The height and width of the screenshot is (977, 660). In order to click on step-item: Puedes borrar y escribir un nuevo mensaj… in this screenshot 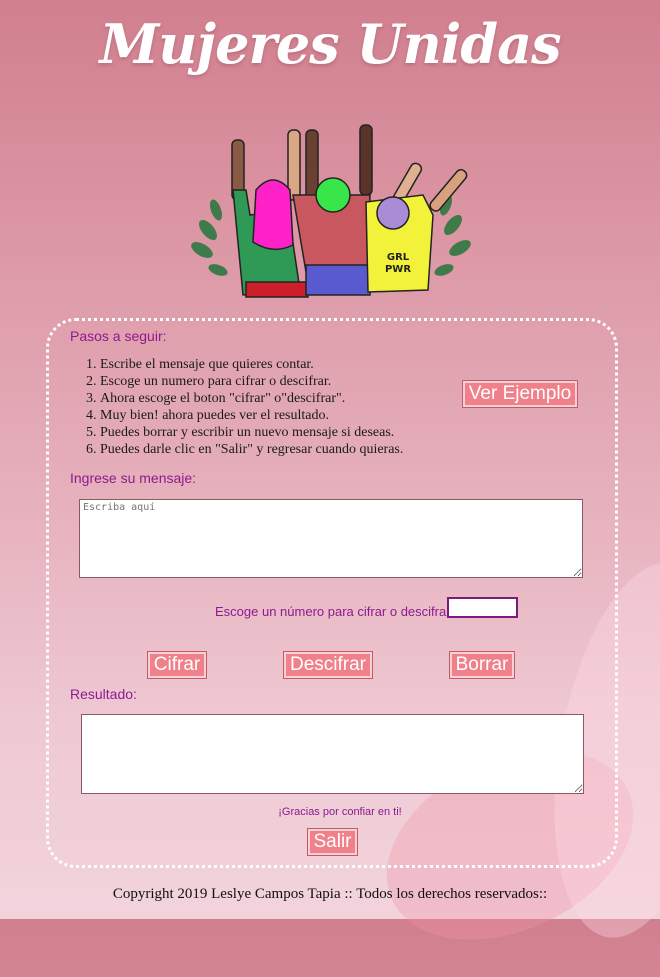, I will do `click(251, 432)`.